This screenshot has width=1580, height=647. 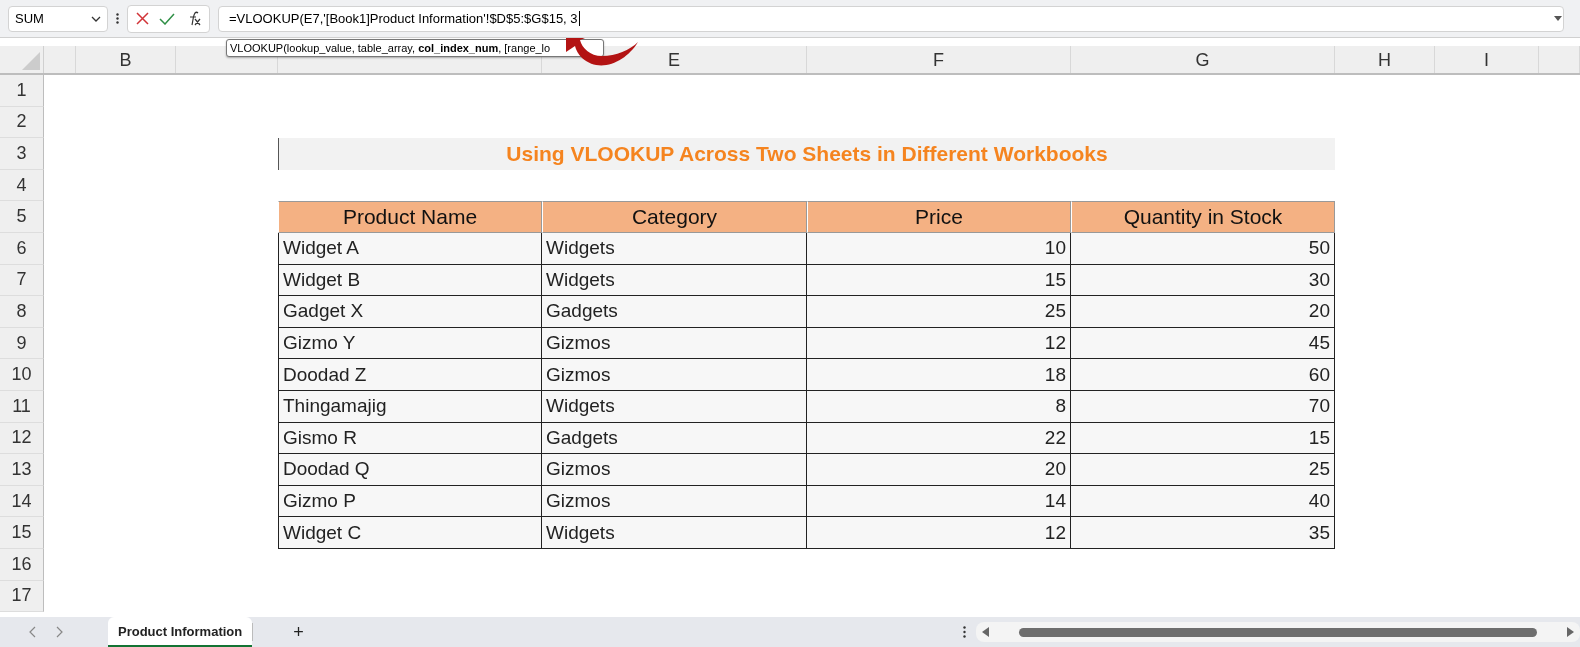 What do you see at coordinates (410, 501) in the screenshot?
I see `table-cell: Gizmo P` at bounding box center [410, 501].